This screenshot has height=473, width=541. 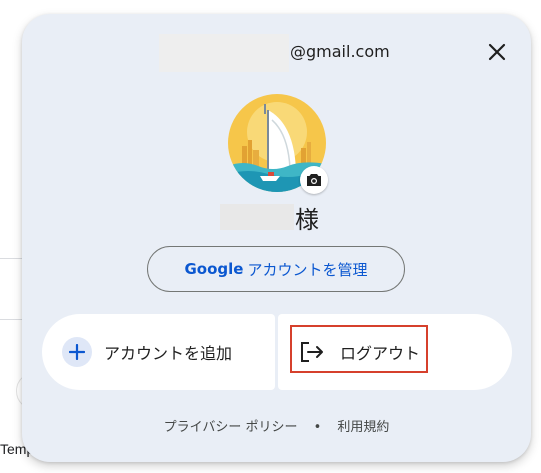 What do you see at coordinates (214, 269) in the screenshot?
I see `manage-account-brand: Google` at bounding box center [214, 269].